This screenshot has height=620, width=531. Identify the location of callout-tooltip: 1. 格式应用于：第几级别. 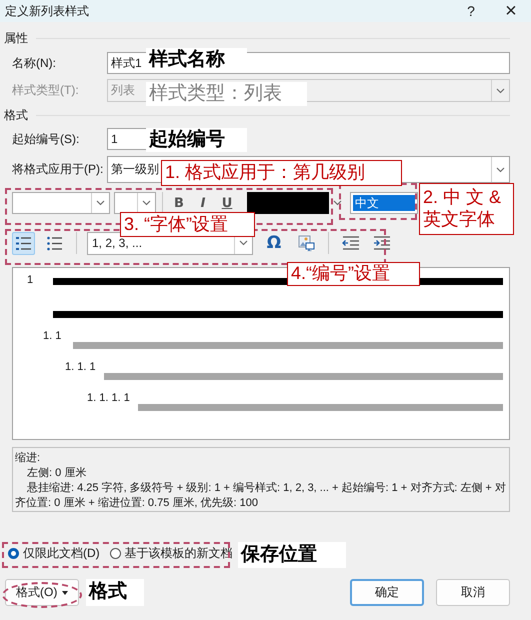
(281, 173).